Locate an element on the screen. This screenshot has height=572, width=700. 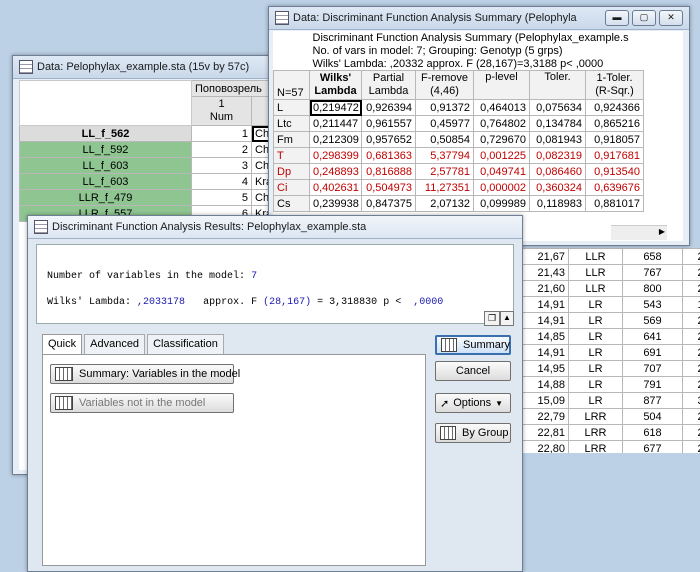
row-header: L is located at coordinates (292, 108).